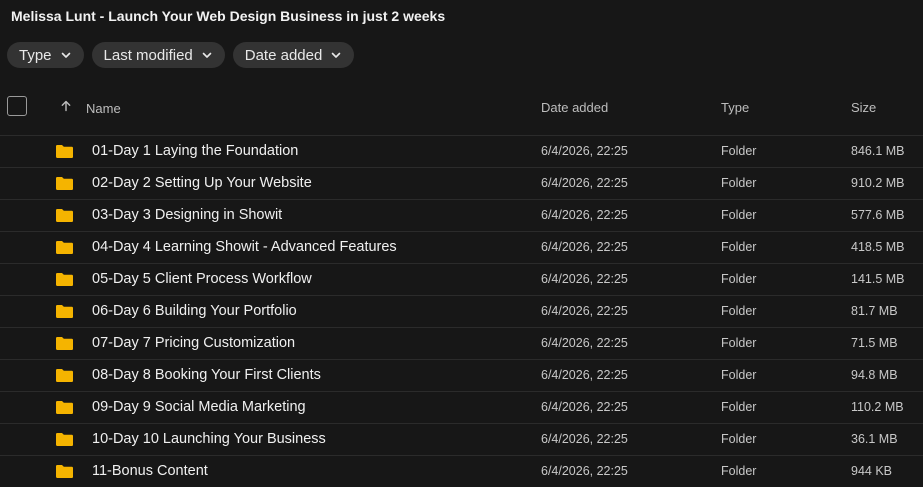  What do you see at coordinates (17, 106) in the screenshot?
I see `select-all-checkbox` at bounding box center [17, 106].